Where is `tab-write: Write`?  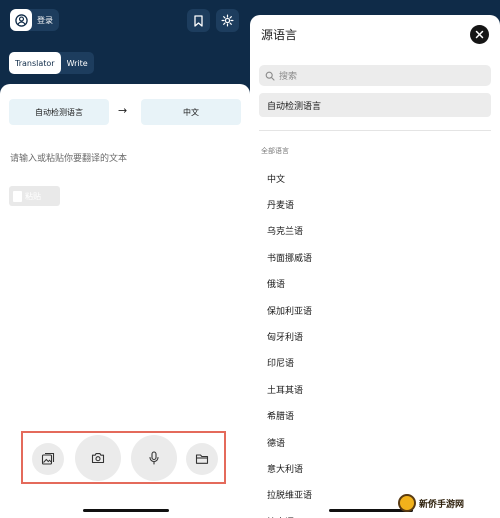
tab-write: Write is located at coordinates (77, 63).